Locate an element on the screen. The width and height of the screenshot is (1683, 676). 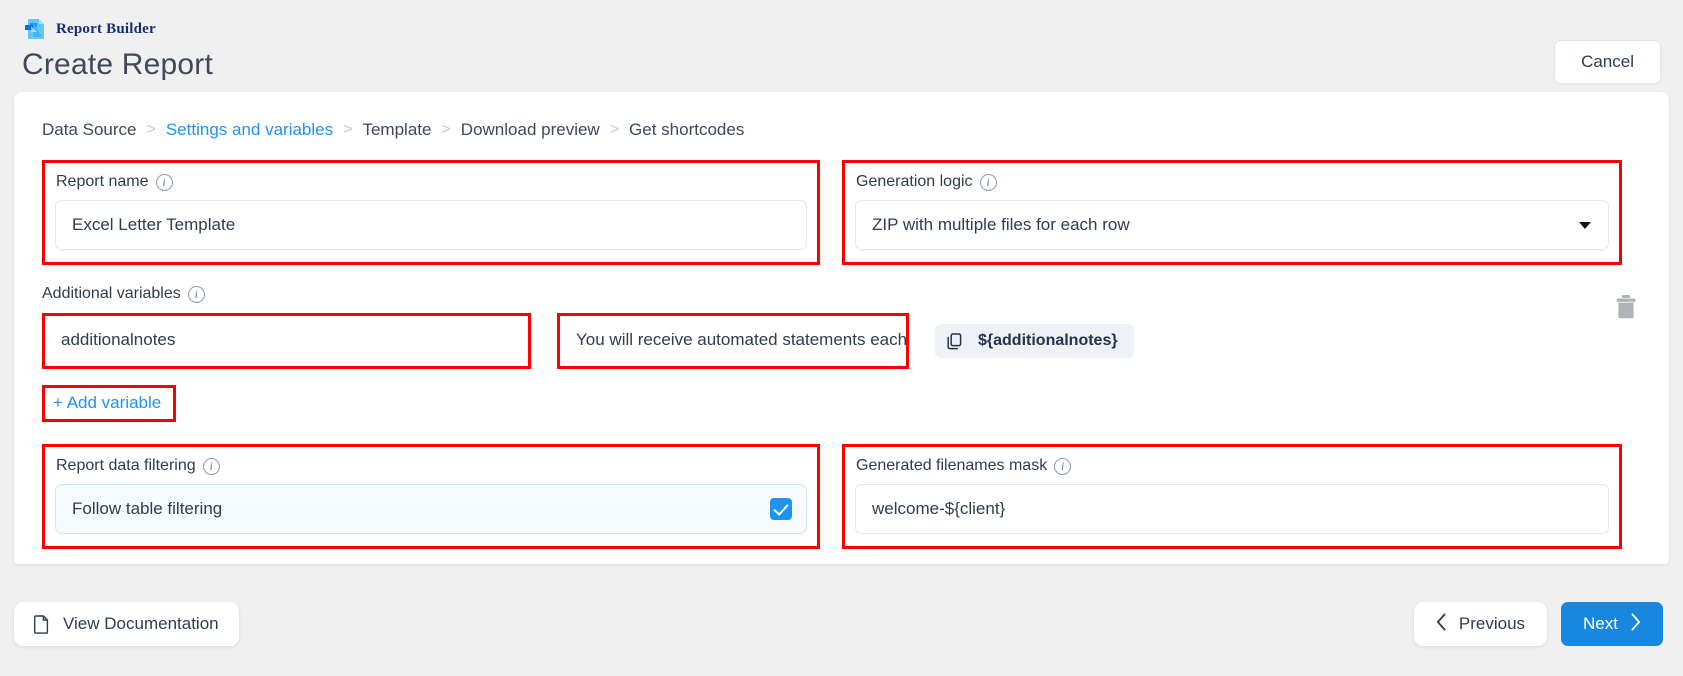
follow-table-filtering-label: Follow table filtering is located at coordinates (147, 508).